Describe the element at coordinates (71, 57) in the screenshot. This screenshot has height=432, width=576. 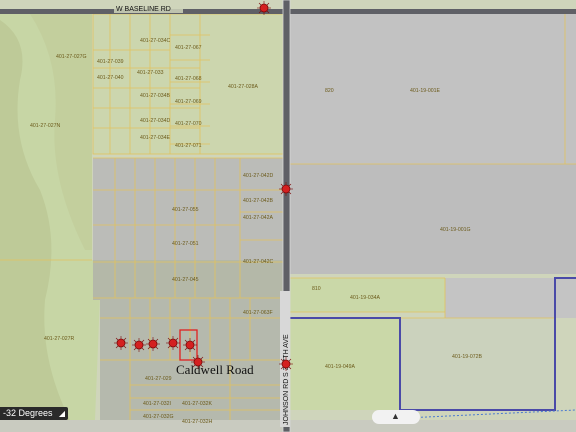
I see `parcel-label: 401-27-027G` at that location.